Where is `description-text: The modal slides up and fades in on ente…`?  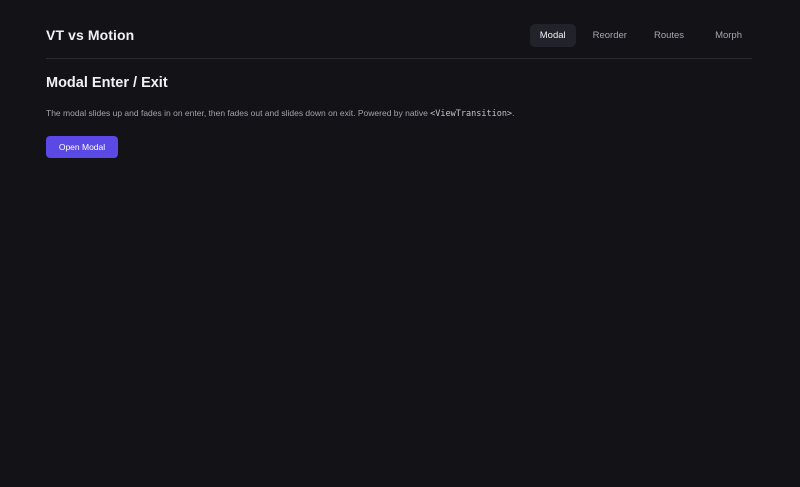 description-text: The modal slides up and fades in on ente… is located at coordinates (238, 113).